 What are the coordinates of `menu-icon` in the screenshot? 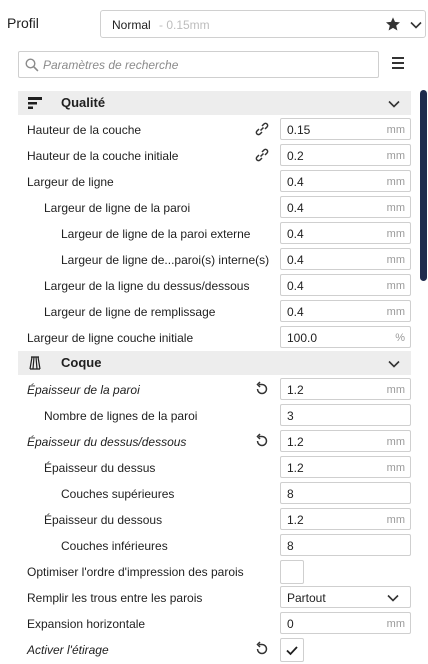 It's located at (398, 64).